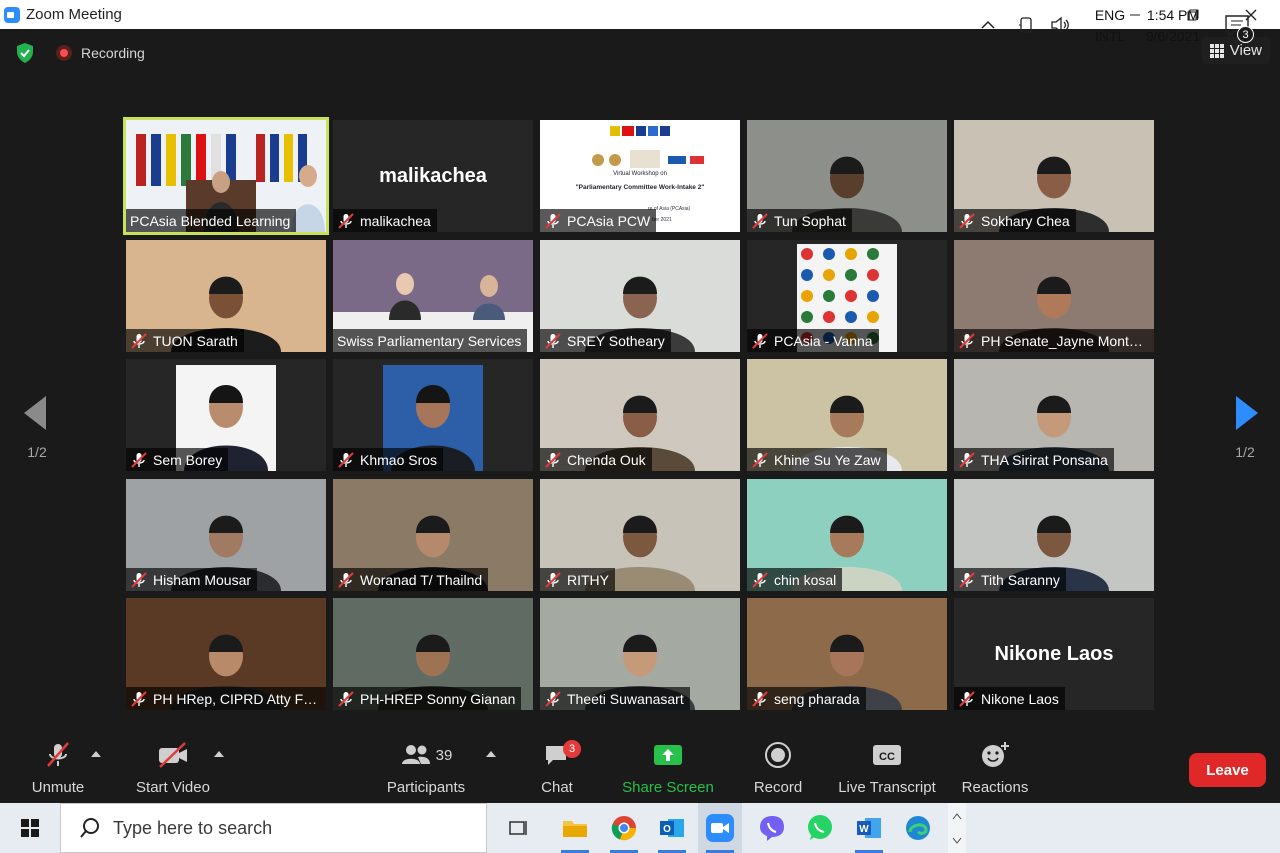  I want to click on recording-dot-icon, so click(64, 53).